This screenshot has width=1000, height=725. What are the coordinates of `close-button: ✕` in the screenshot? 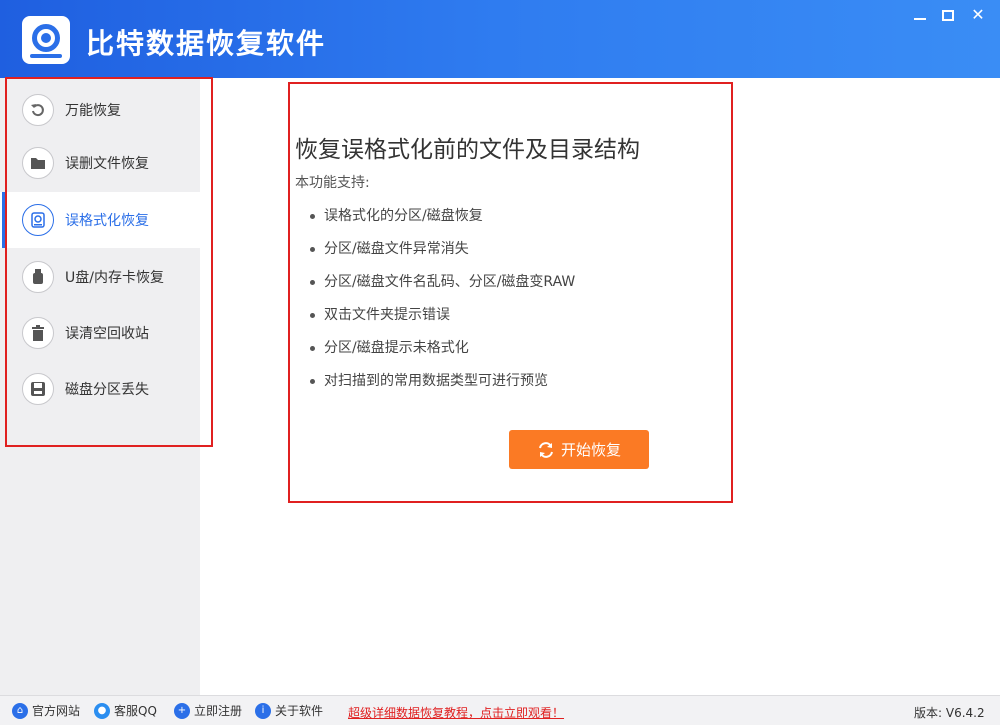 It's located at (978, 15).